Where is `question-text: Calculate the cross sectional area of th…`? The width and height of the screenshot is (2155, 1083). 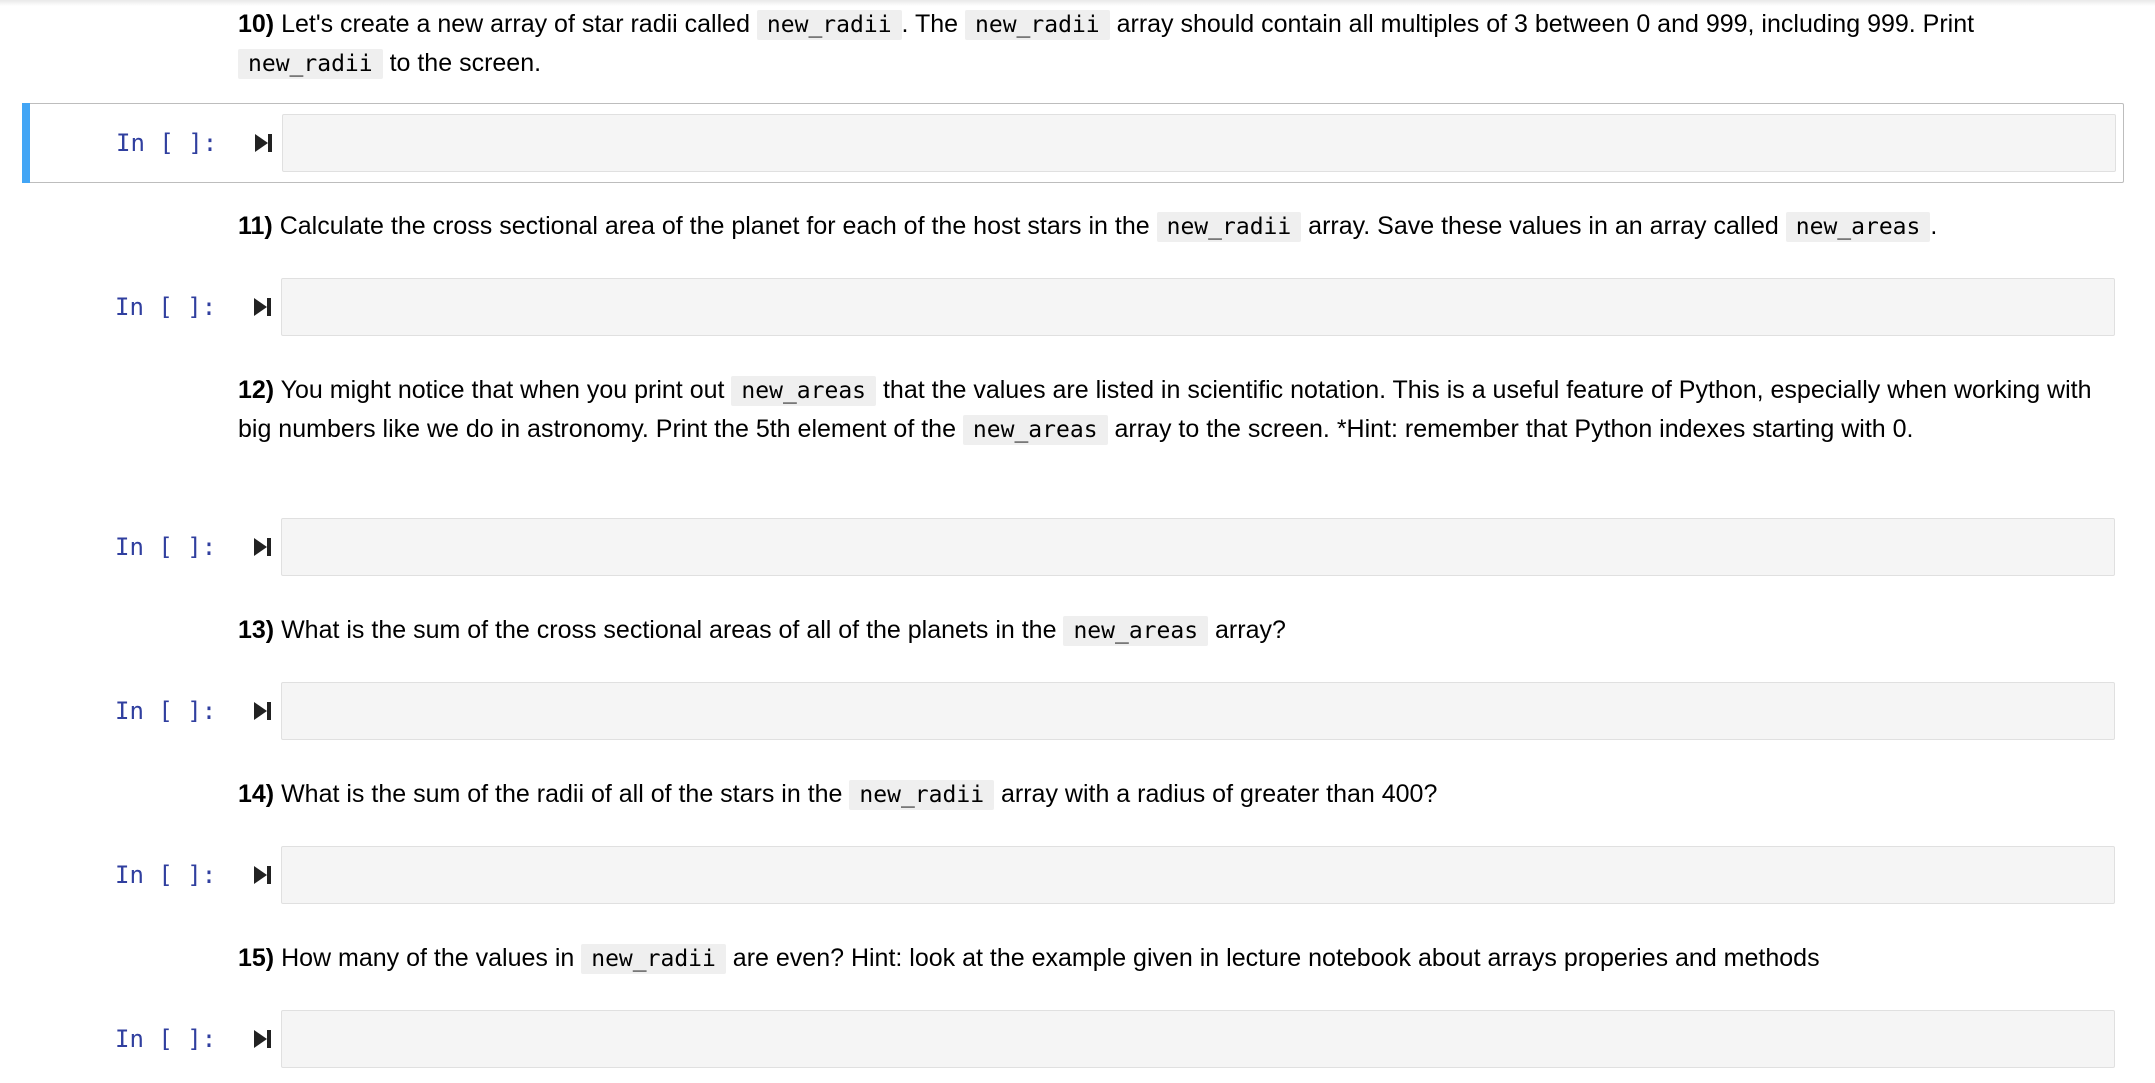
question-text: Calculate the cross sectional area of th… is located at coordinates (714, 226).